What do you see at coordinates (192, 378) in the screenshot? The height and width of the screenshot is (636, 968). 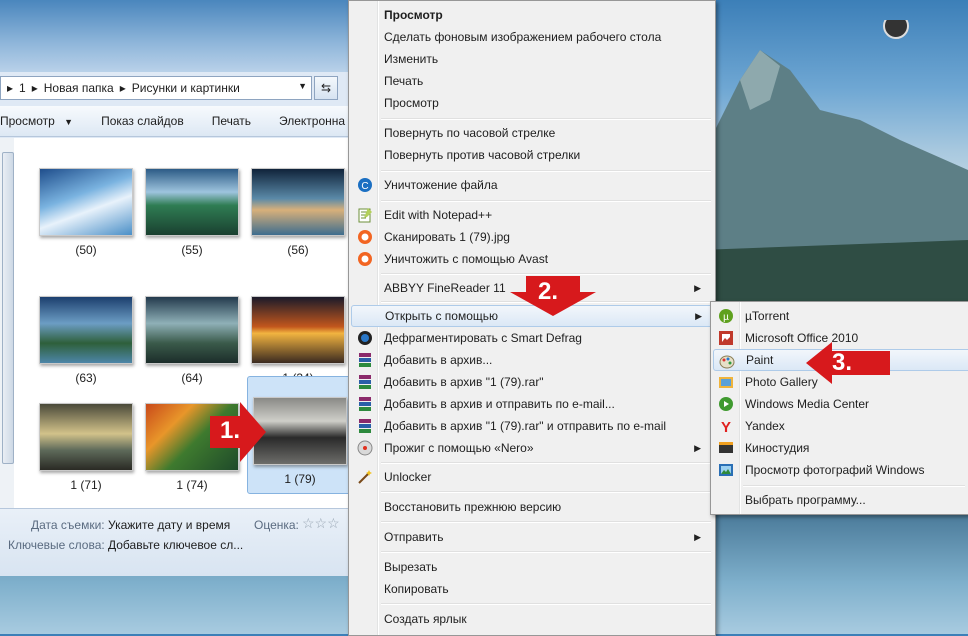 I see `thumbnail-caption: (64)` at bounding box center [192, 378].